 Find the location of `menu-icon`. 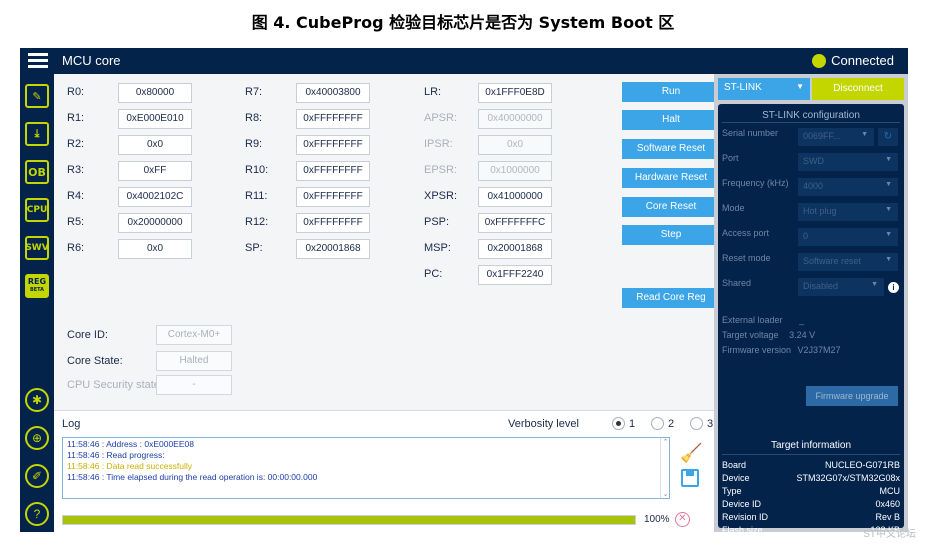

menu-icon is located at coordinates (38, 61).